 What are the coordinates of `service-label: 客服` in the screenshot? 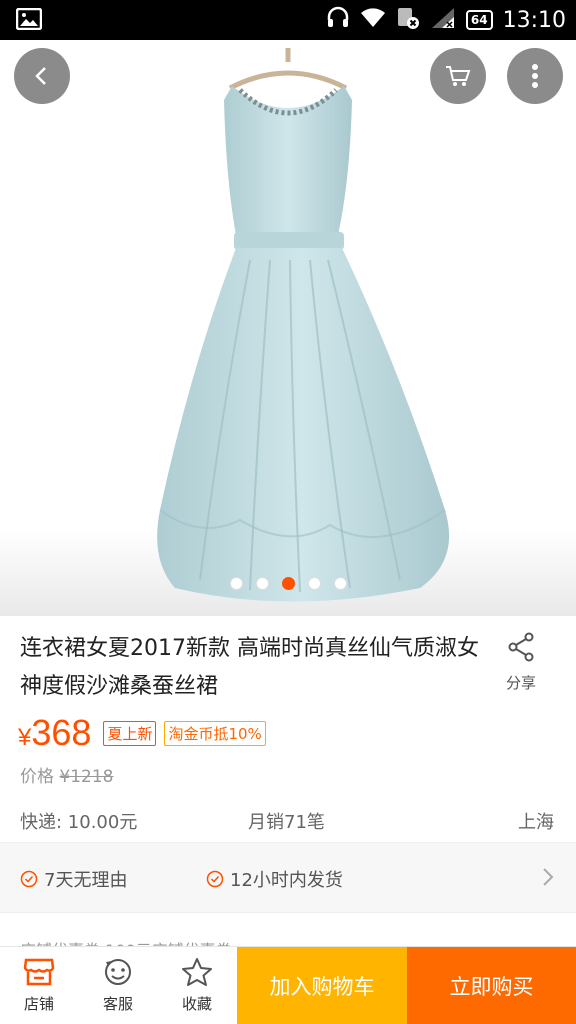 It's located at (117, 1004).